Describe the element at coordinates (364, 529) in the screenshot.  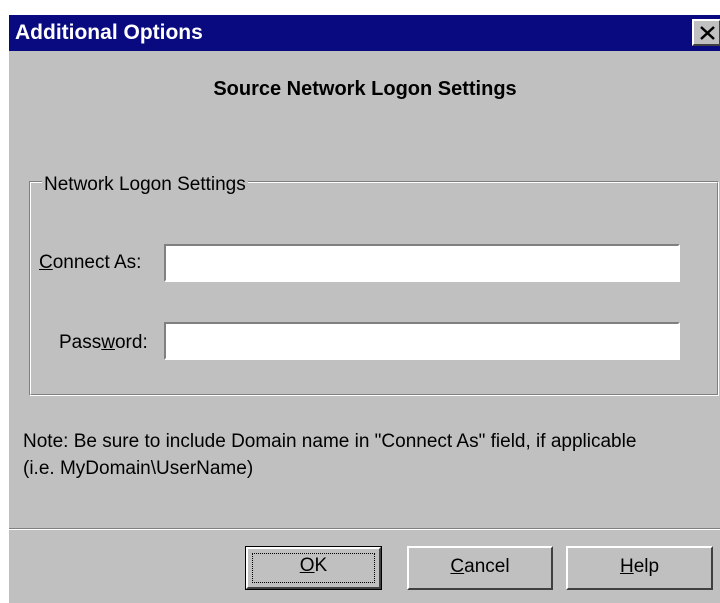
I see `button-separator` at that location.